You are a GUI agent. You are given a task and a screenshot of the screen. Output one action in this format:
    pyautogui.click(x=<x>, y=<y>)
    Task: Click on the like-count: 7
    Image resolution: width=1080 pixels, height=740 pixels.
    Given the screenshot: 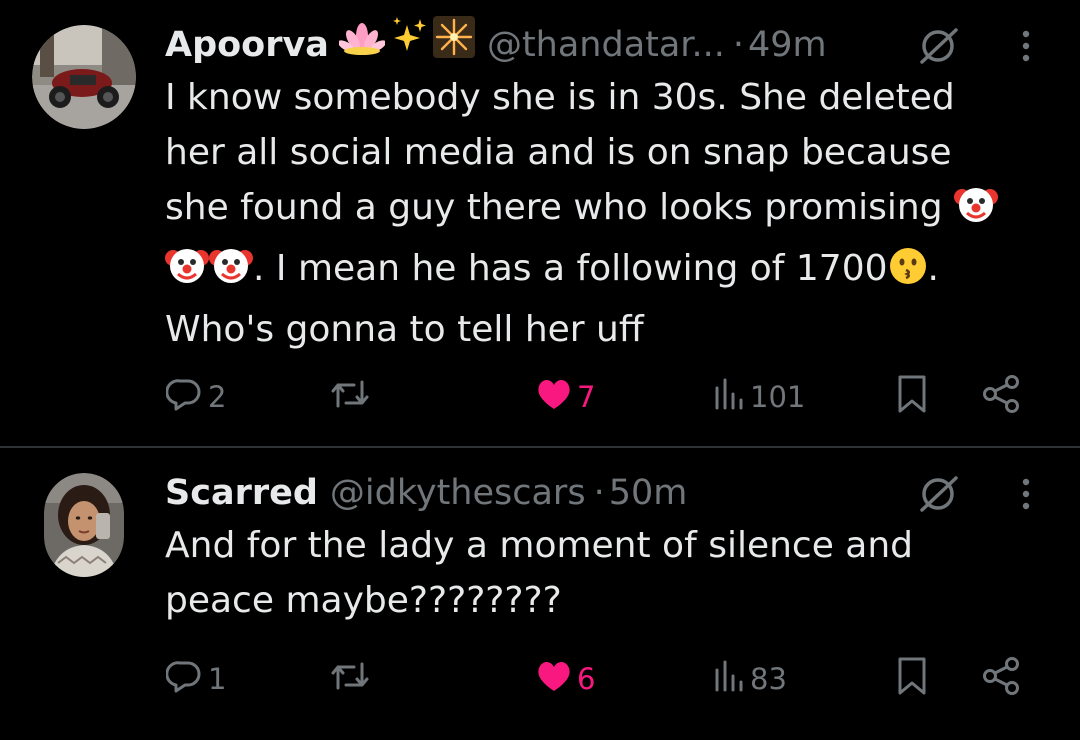 What is the action you would take?
    pyautogui.click(x=586, y=397)
    